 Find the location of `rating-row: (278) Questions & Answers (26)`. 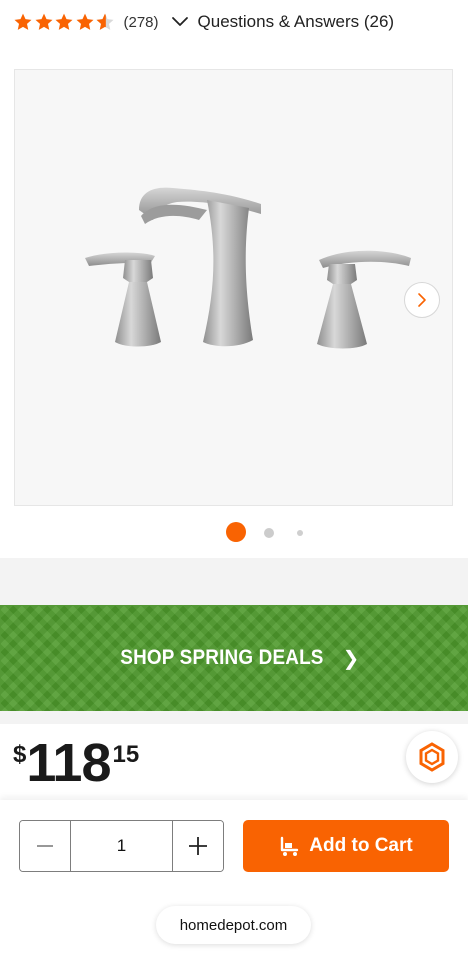

rating-row: (278) Questions & Answers (26) is located at coordinates (234, 22).